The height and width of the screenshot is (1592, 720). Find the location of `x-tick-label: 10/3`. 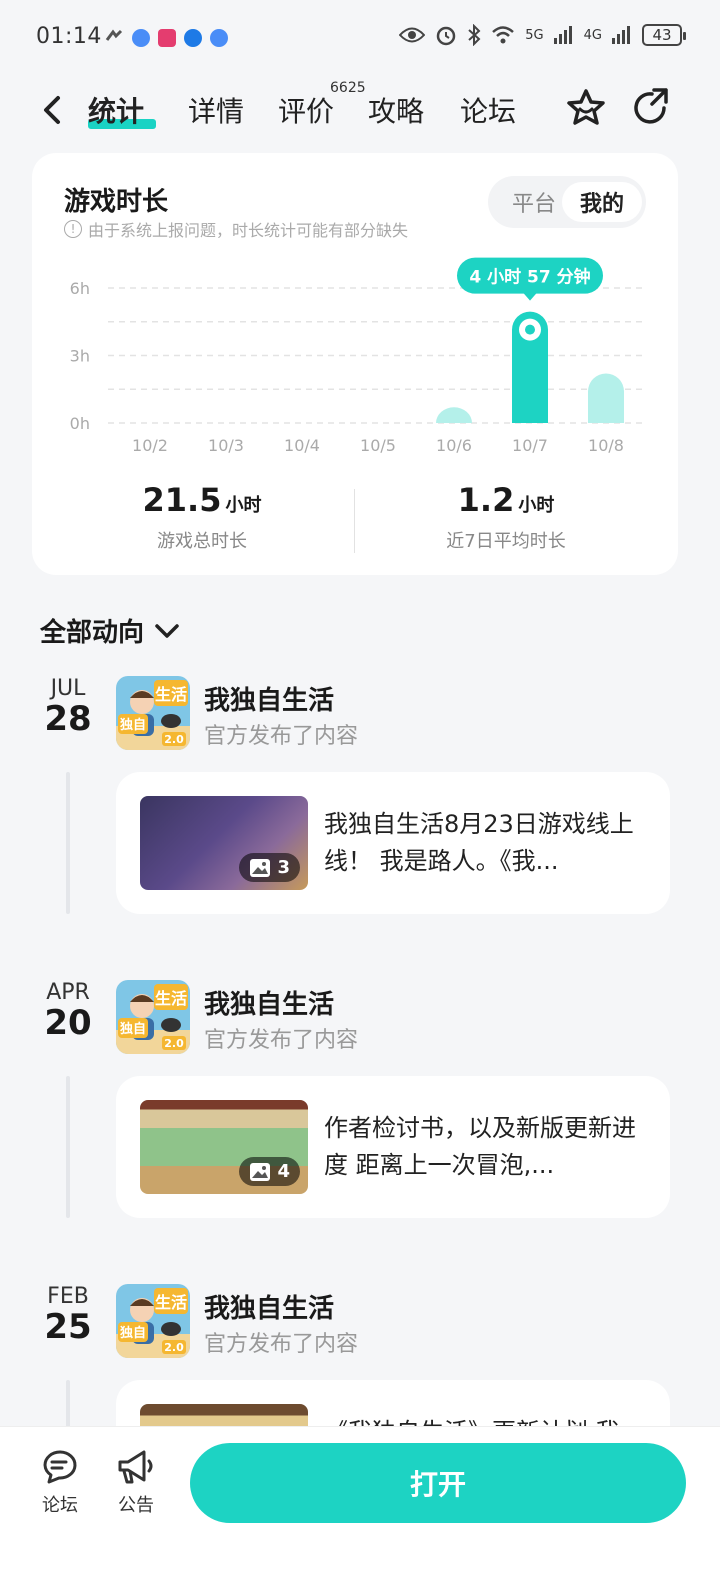

x-tick-label: 10/3 is located at coordinates (226, 445).